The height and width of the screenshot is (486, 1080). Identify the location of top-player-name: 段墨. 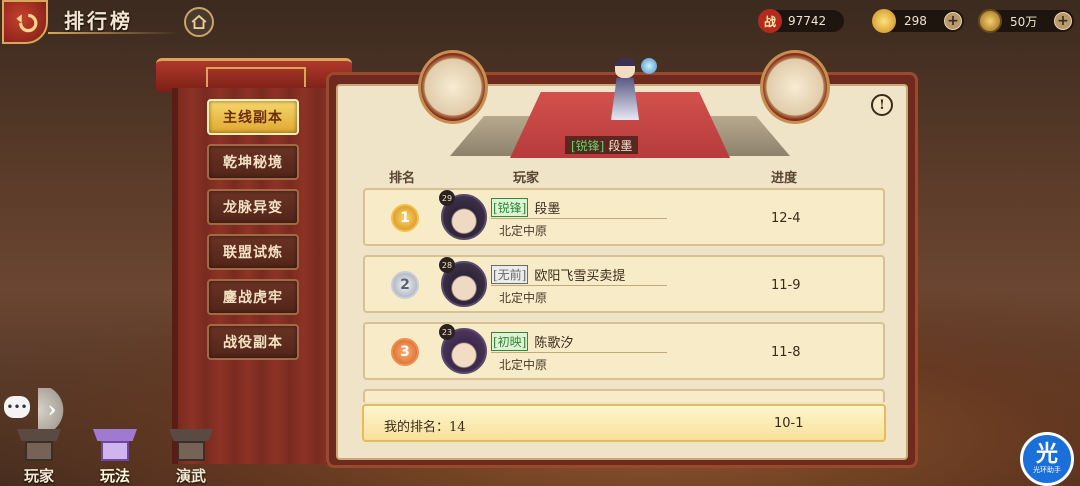
(620, 145).